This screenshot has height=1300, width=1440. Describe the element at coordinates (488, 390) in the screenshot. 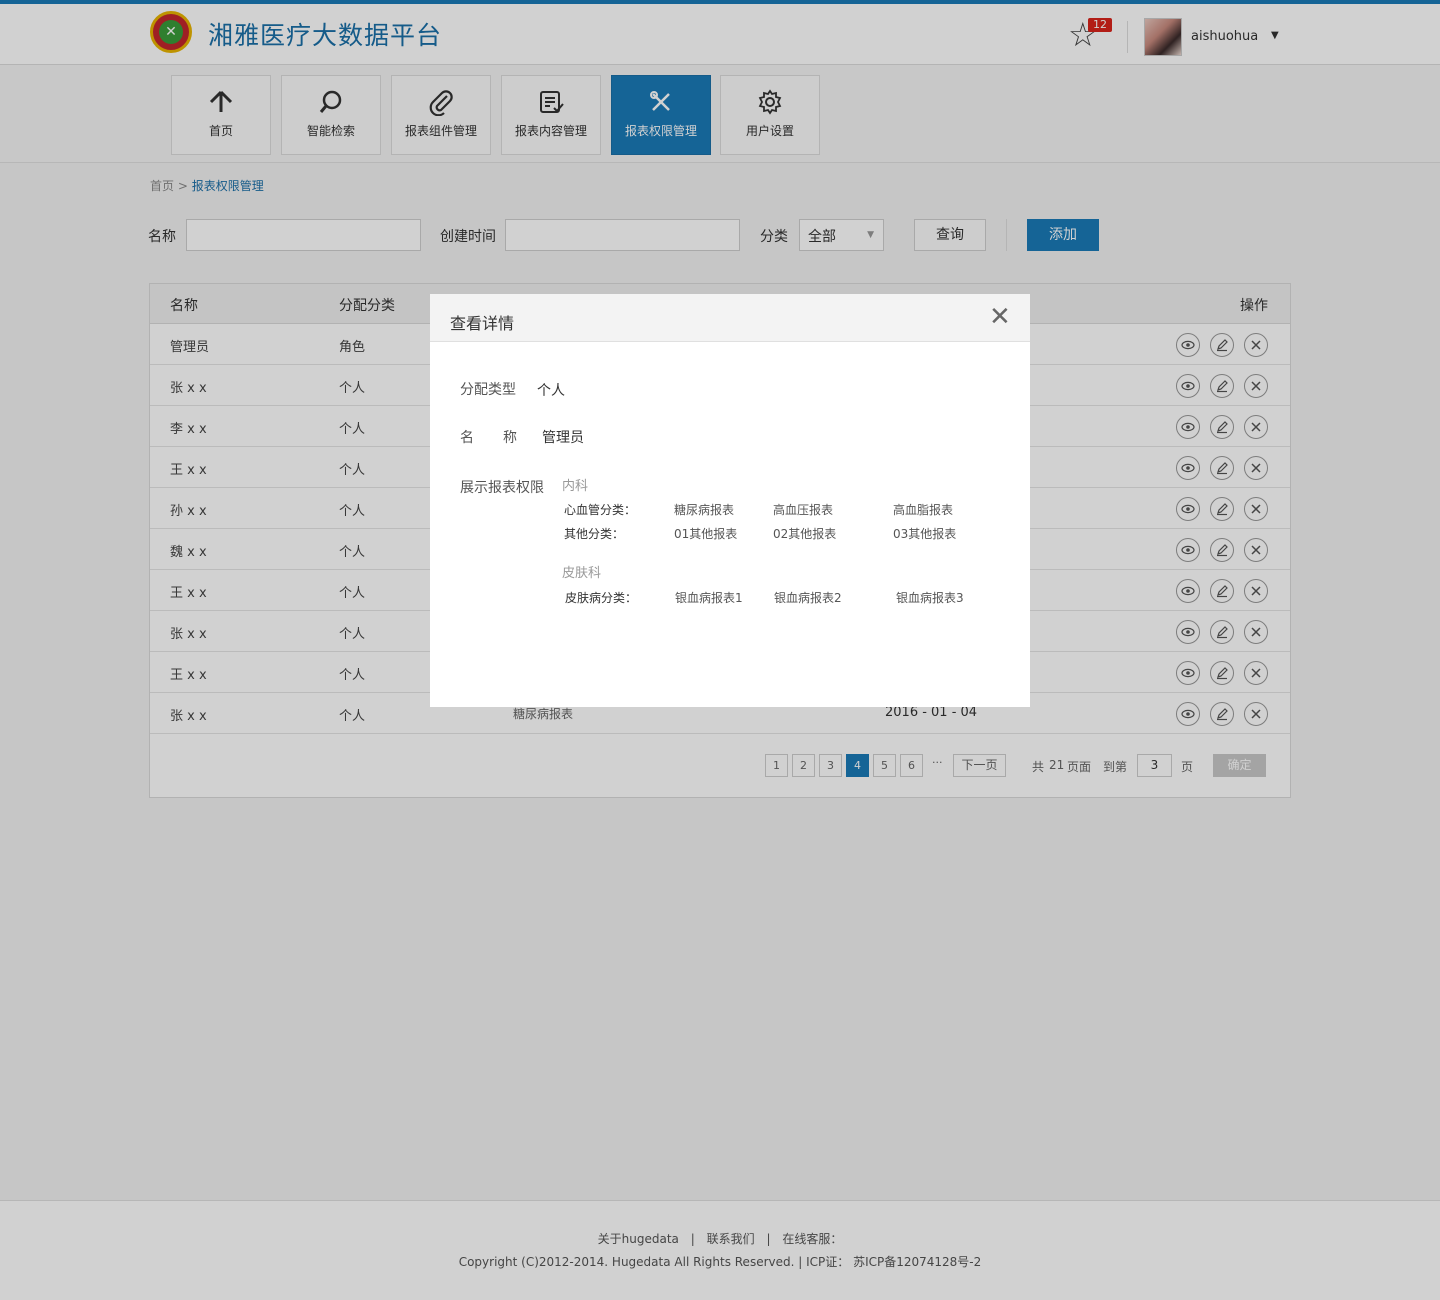

I see `type-label: 分配类型` at that location.